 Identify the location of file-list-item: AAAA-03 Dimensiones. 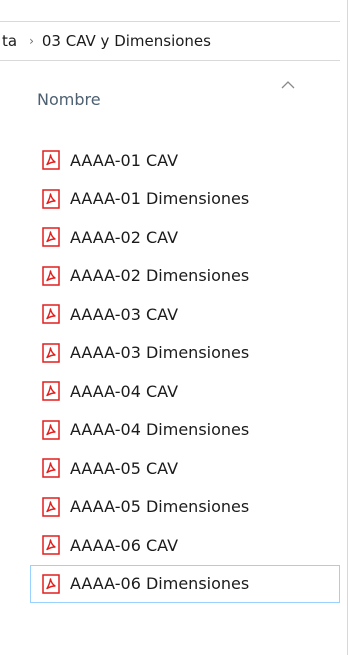
(185, 353).